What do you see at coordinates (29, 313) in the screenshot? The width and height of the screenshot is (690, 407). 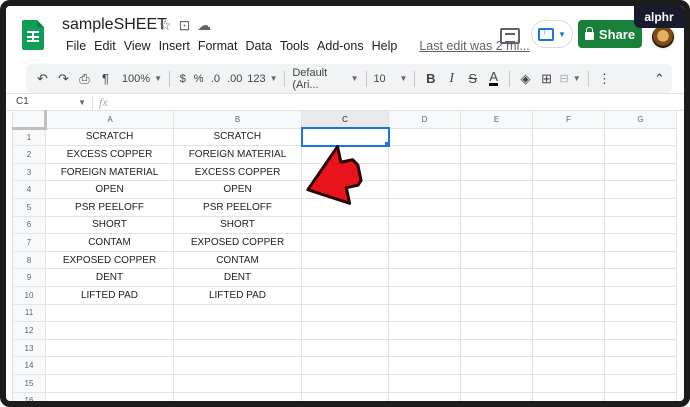 I see `row-header: 11` at bounding box center [29, 313].